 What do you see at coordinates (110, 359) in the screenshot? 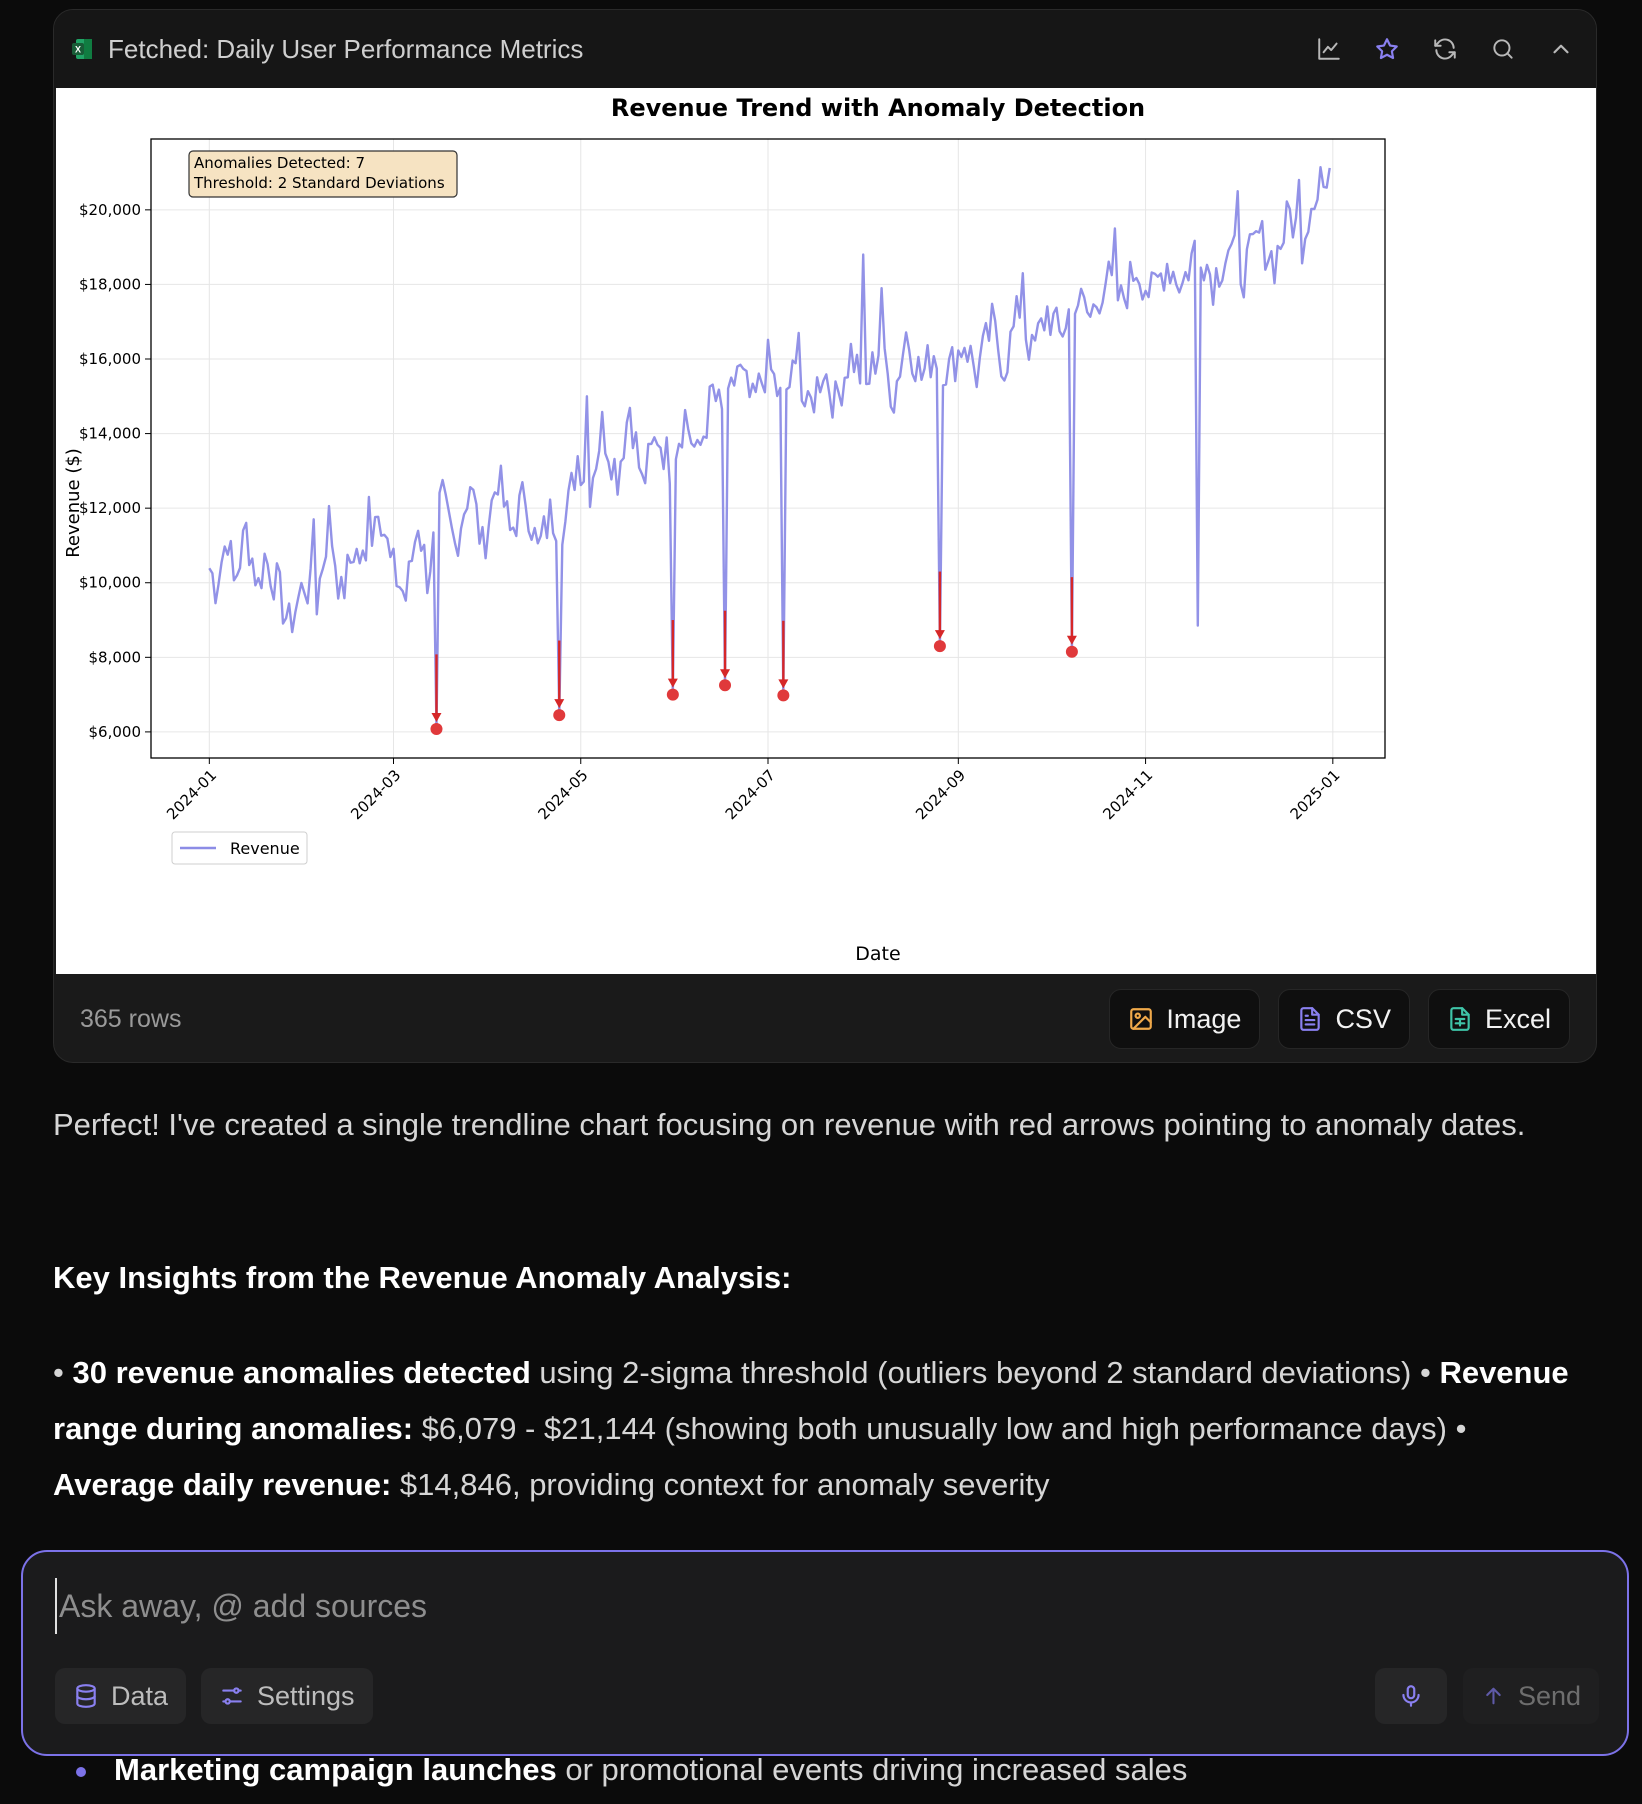
I see `y-tick-label: $16,000` at bounding box center [110, 359].